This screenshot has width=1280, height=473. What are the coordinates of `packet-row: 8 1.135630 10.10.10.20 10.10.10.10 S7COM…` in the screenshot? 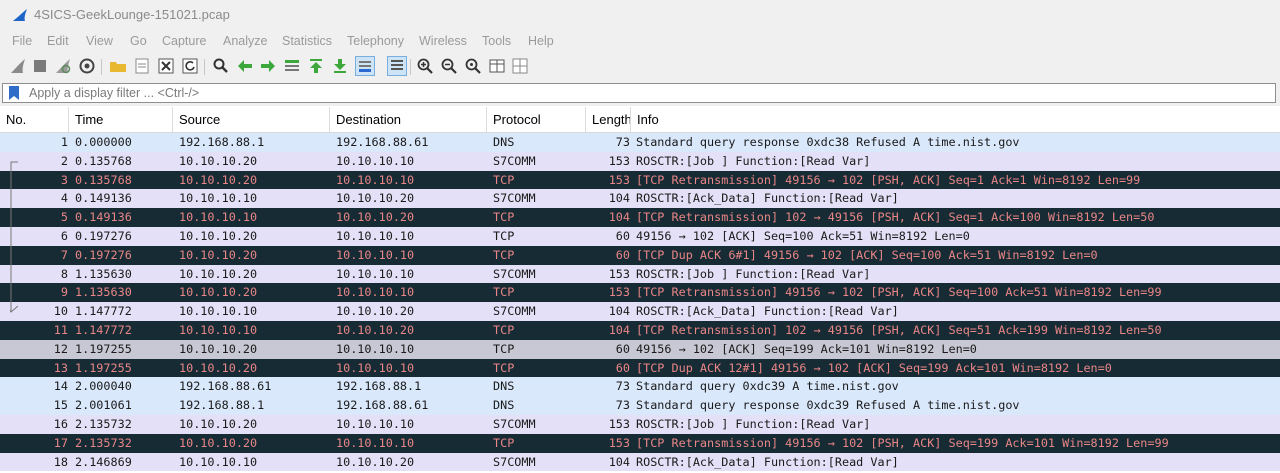 It's located at (640, 274).